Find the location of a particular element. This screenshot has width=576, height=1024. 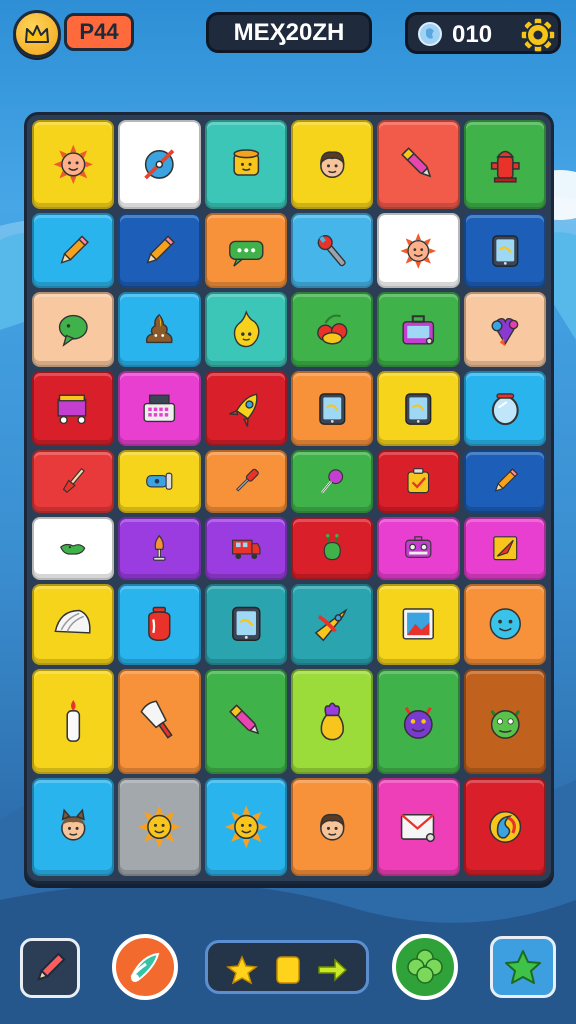

marker-icon is located at coordinates (243, 719).